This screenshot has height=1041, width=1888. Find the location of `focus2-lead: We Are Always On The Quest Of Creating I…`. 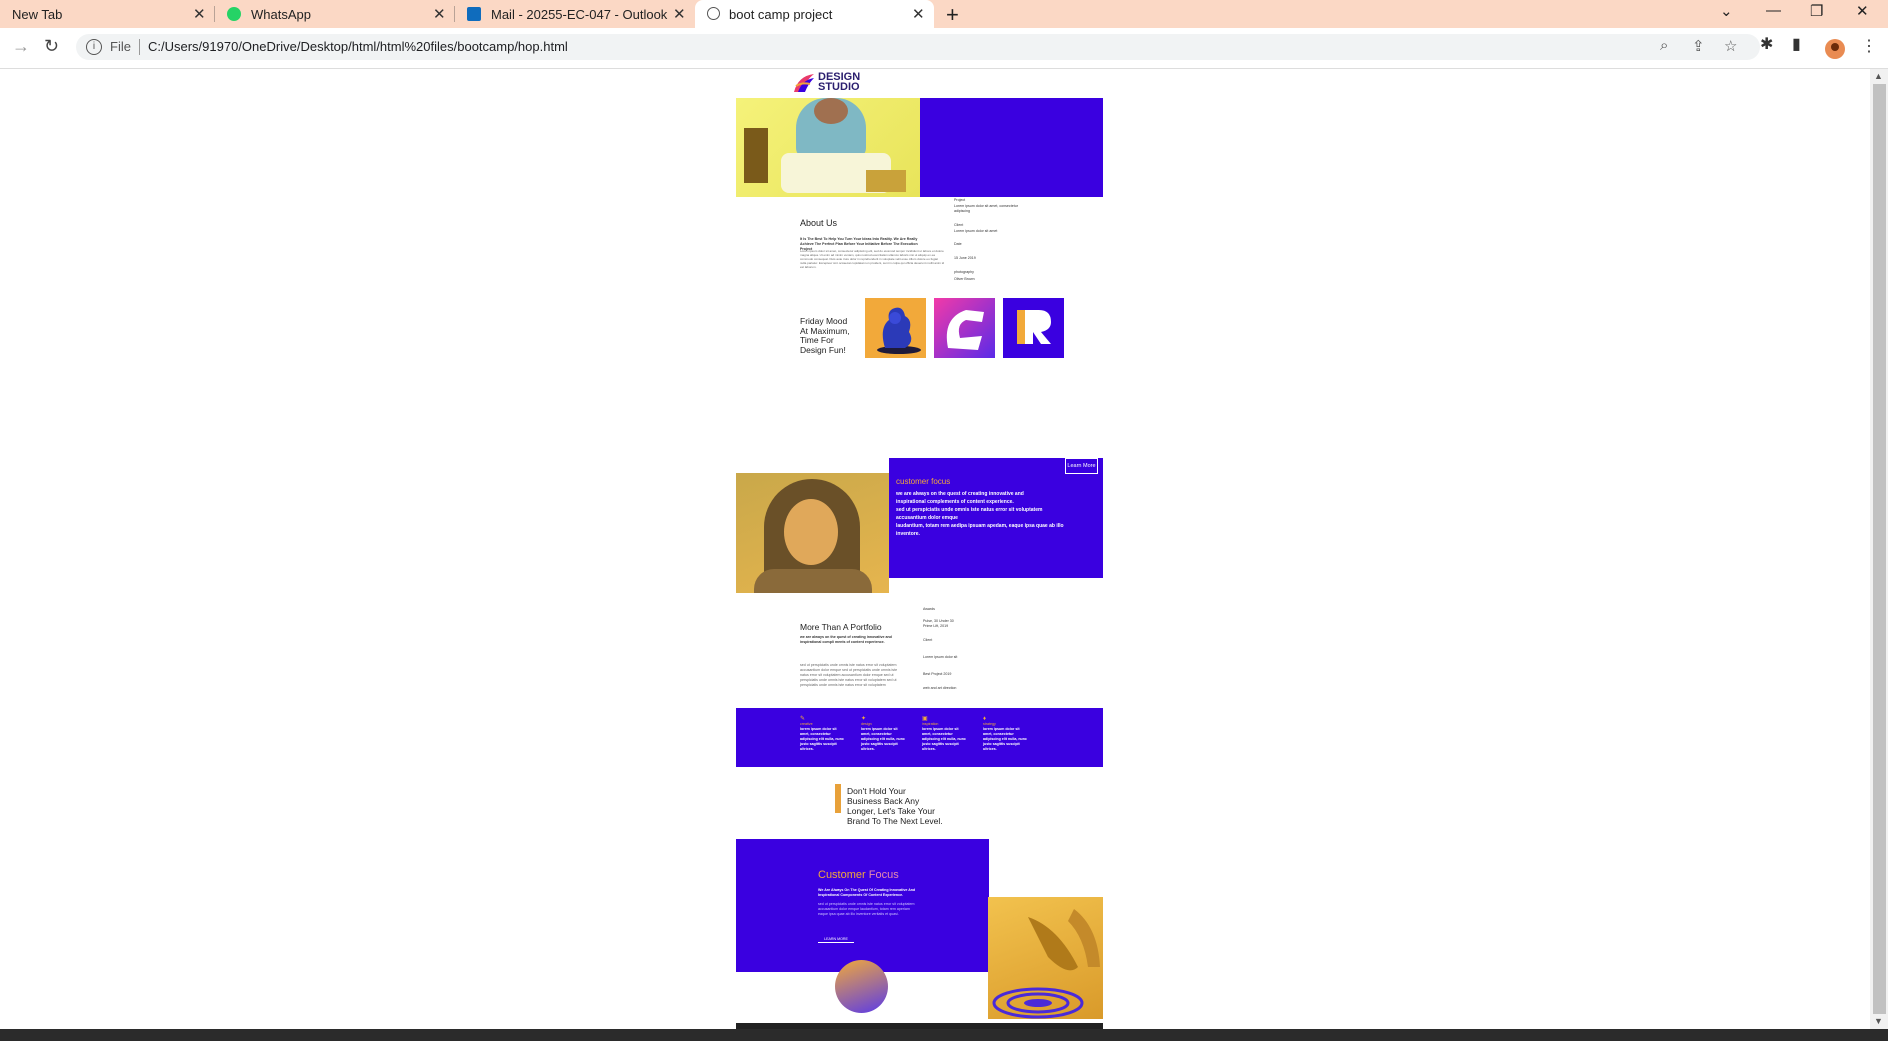

focus2-lead: We Are Always On The Quest Of Creating I… is located at coordinates (867, 892).